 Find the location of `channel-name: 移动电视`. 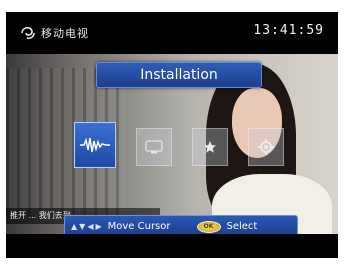

channel-name: 移动电视 is located at coordinates (65, 33).